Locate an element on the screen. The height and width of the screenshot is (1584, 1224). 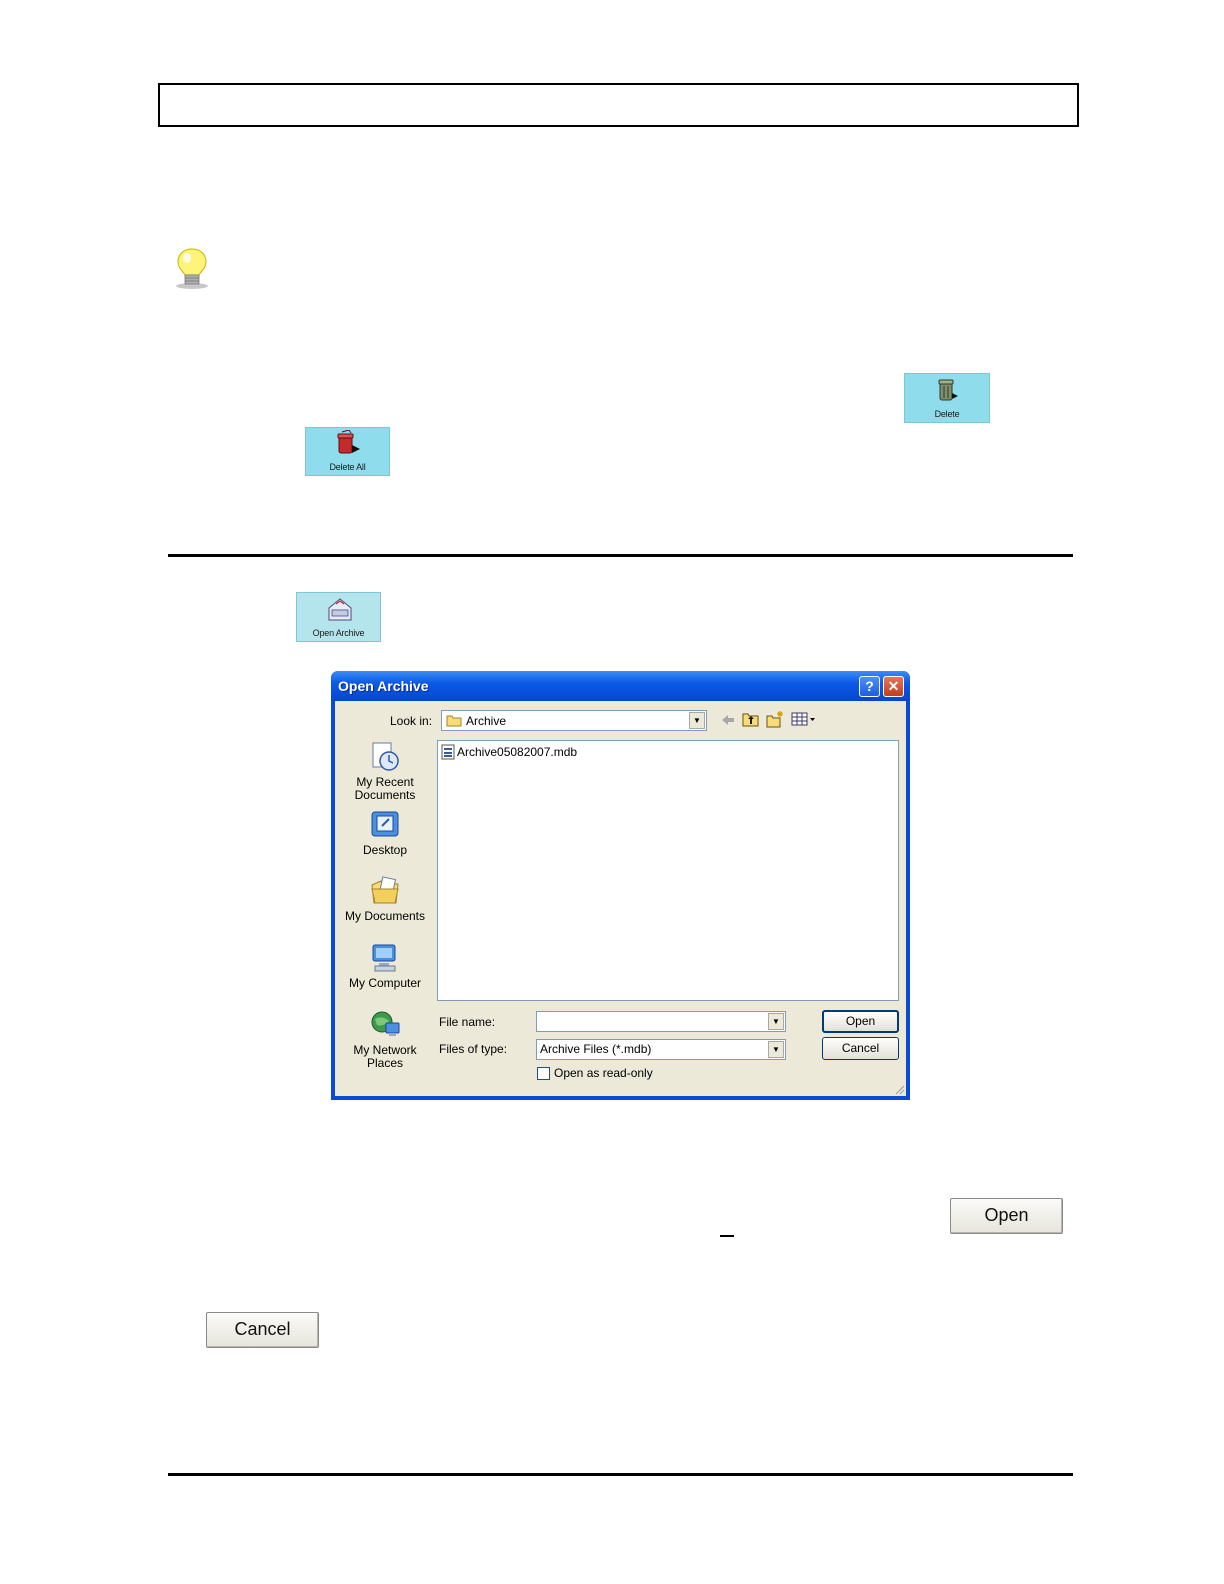
files-of-type-label: Files of type: is located at coordinates (473, 1049).